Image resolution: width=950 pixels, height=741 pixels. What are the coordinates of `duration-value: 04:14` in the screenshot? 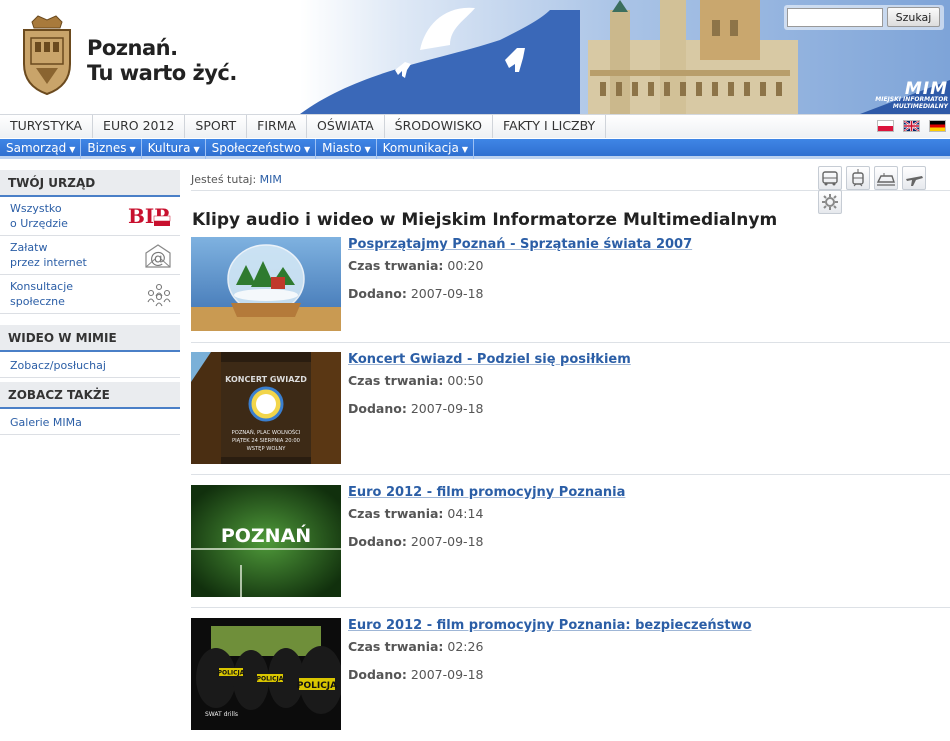 It's located at (465, 513).